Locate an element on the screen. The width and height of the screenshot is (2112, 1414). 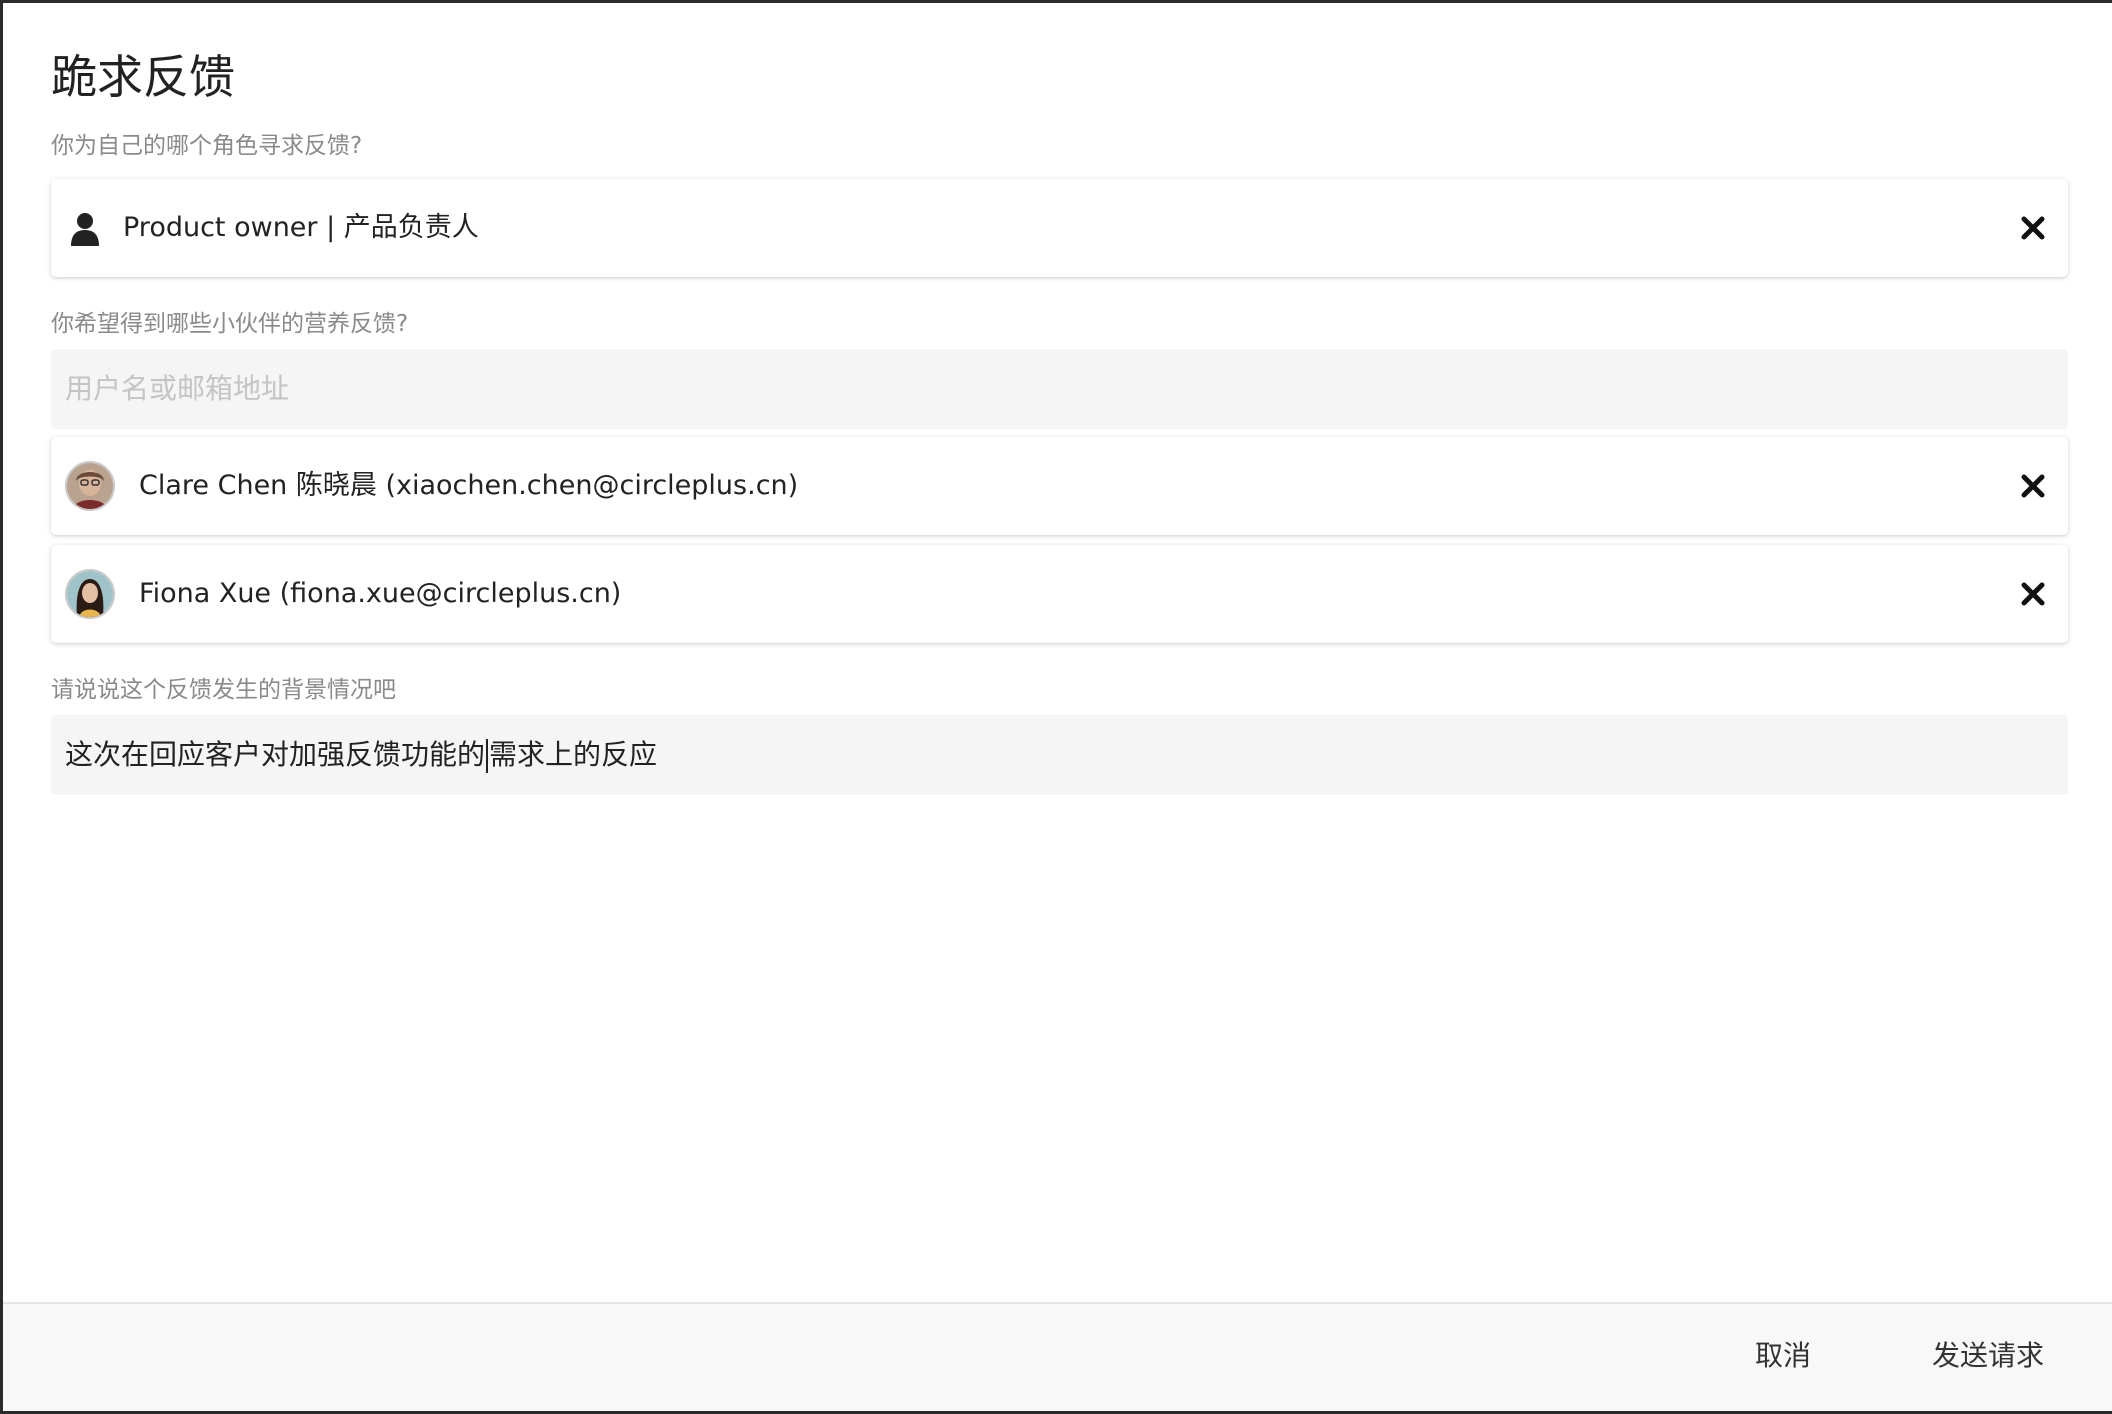
selected-peer-chip: Fiona Xue (fiona.xue@circleplus.cn) is located at coordinates (1059, 594).